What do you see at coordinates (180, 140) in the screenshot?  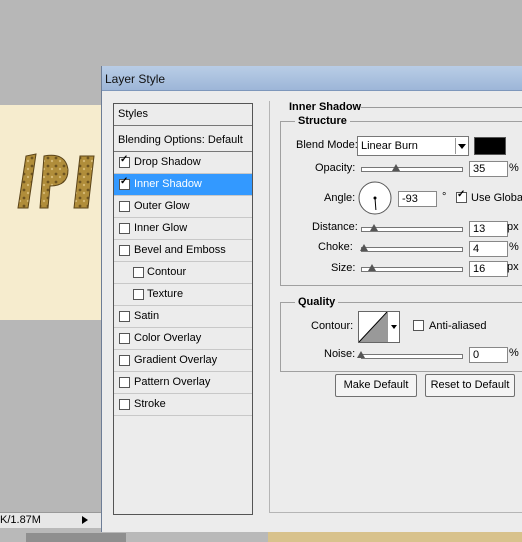 I see `style-item-label: Blending Options: Default` at bounding box center [180, 140].